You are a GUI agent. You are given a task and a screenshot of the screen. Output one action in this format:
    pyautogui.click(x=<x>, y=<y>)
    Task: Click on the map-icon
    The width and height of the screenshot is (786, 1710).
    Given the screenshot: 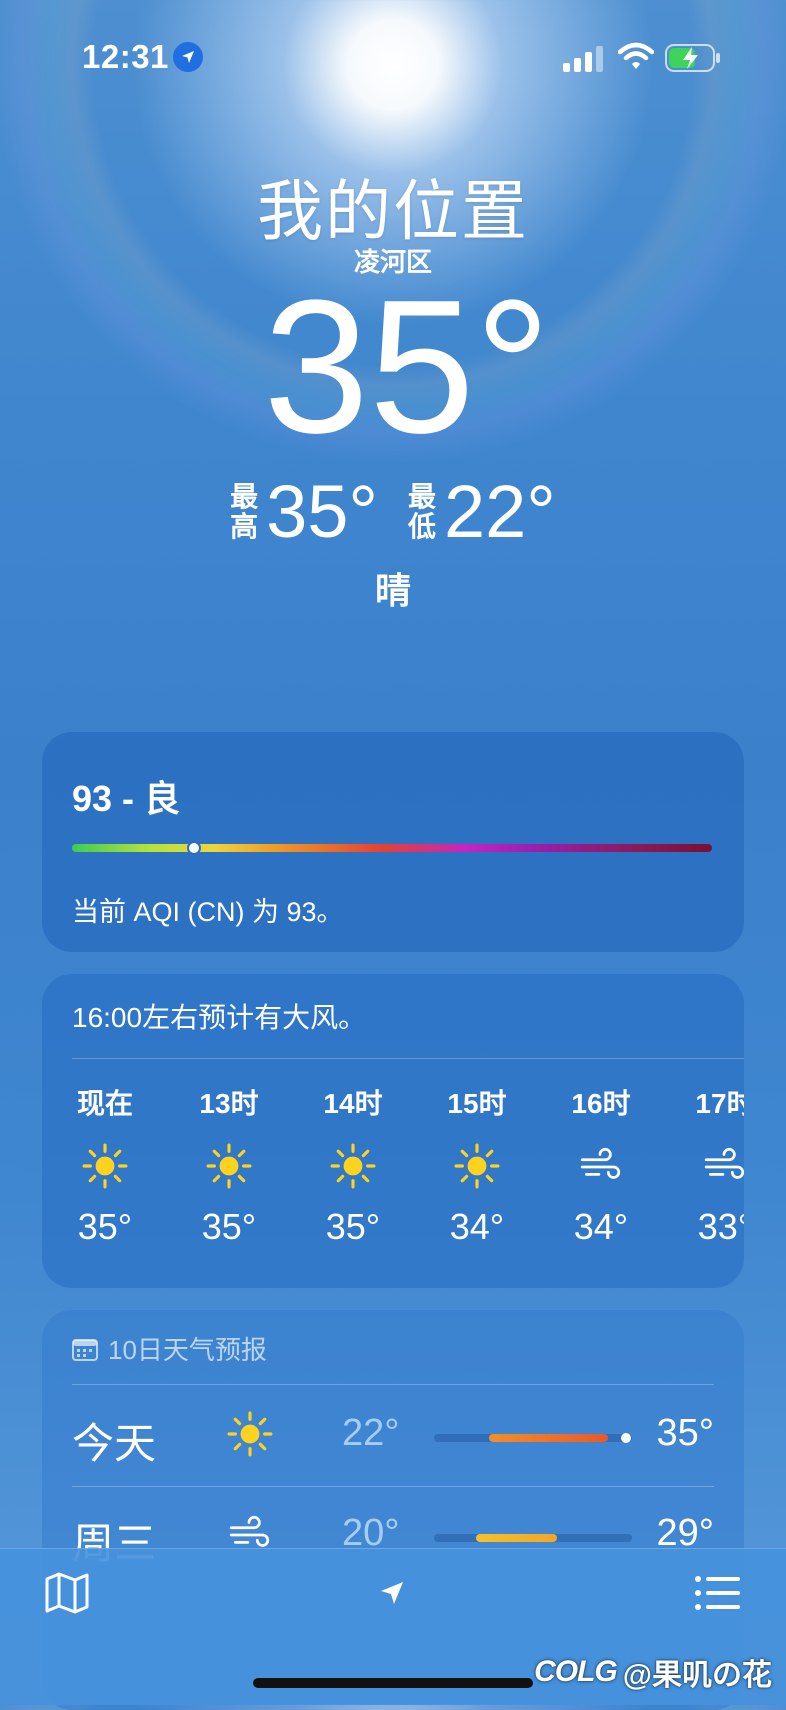 What is the action you would take?
    pyautogui.click(x=67, y=1593)
    